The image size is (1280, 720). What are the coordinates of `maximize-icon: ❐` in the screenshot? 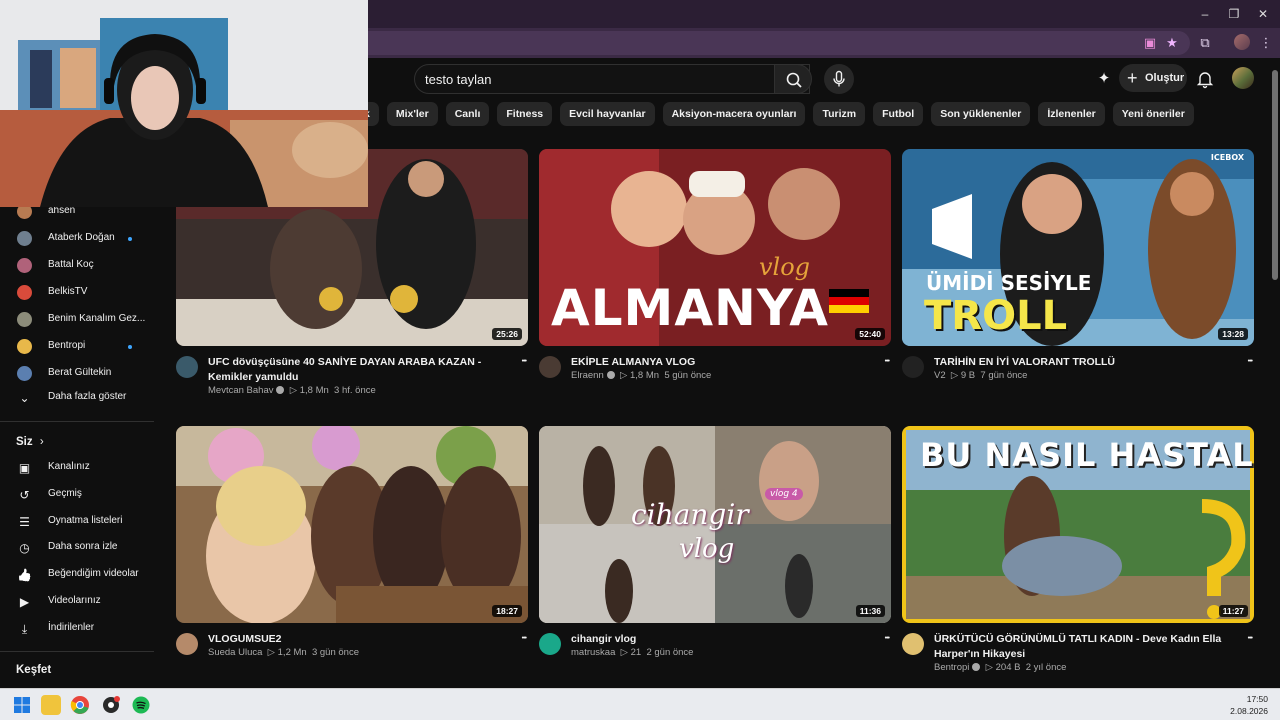 It's located at (1234, 14).